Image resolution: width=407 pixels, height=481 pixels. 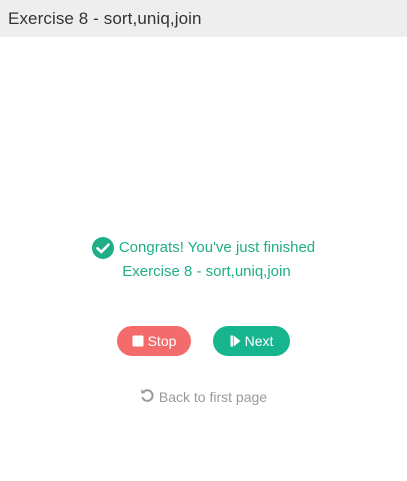 What do you see at coordinates (102, 248) in the screenshot?
I see `check-circle-icon` at bounding box center [102, 248].